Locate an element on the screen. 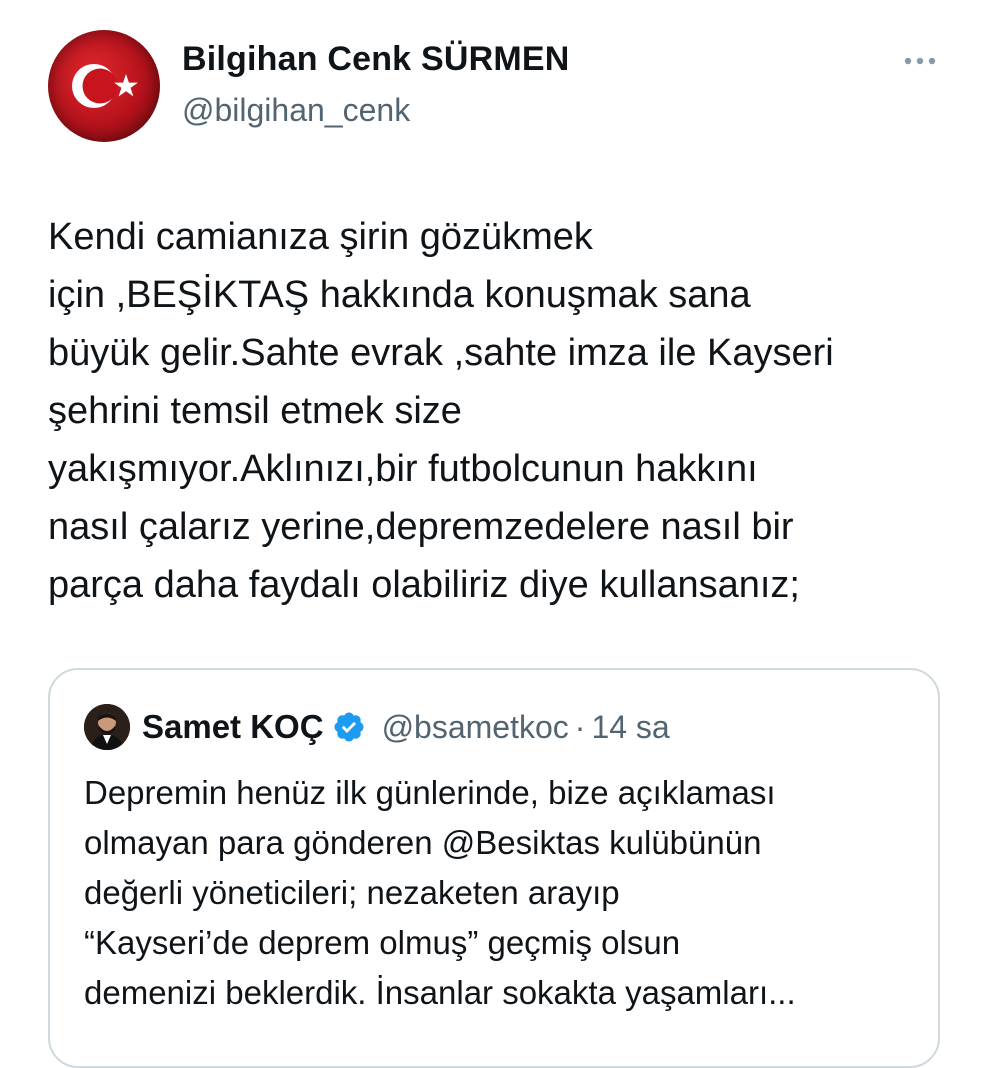 The image size is (990, 1068). more-horizontal-icon is located at coordinates (920, 61).